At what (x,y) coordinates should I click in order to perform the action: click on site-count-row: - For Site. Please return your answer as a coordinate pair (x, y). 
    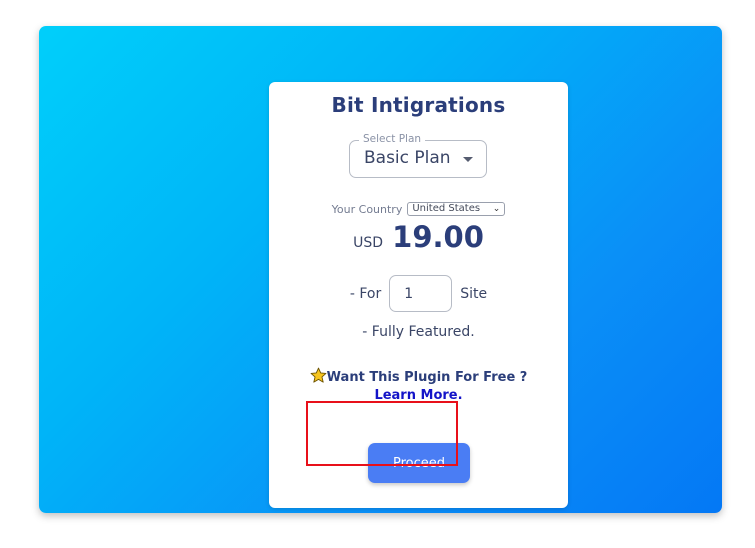
    Looking at the image, I should click on (418, 293).